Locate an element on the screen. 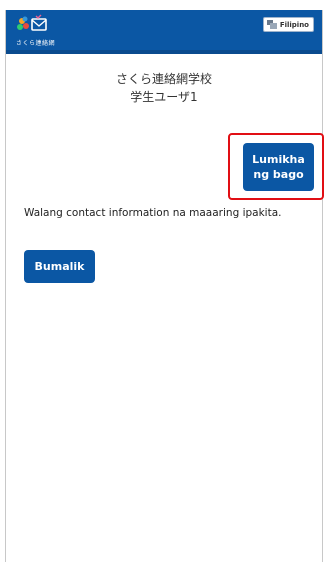 The width and height of the screenshot is (327, 562). create-new-button: Lumikha ng bago is located at coordinates (278, 167).